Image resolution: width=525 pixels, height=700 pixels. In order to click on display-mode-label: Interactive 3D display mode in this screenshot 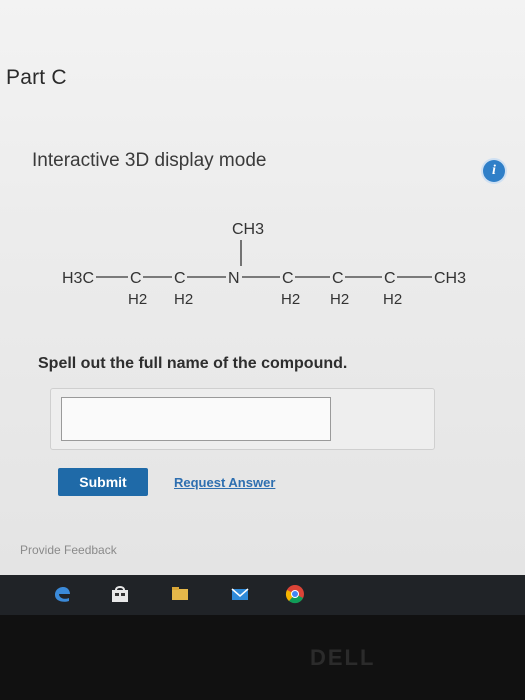, I will do `click(149, 160)`.